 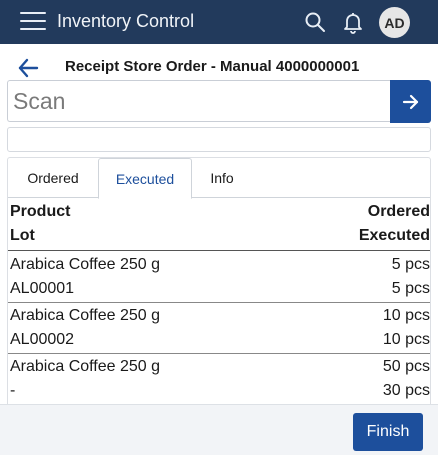 What do you see at coordinates (394, 235) in the screenshot?
I see `header-executed: Executed` at bounding box center [394, 235].